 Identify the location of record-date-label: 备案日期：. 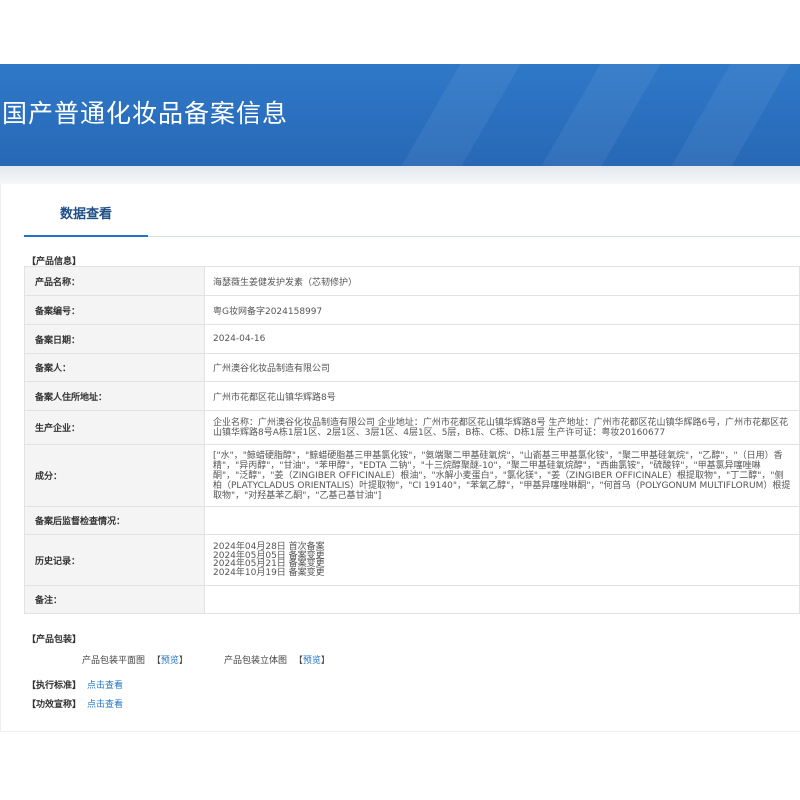
(114, 339).